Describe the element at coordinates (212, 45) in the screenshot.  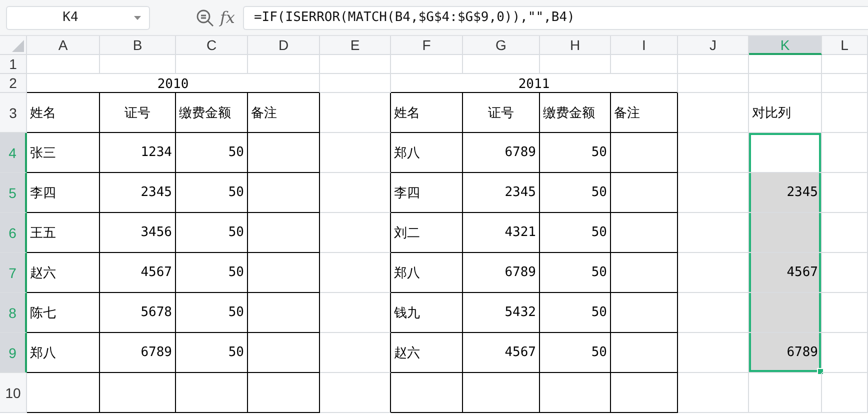
I see `column-header: C` at that location.